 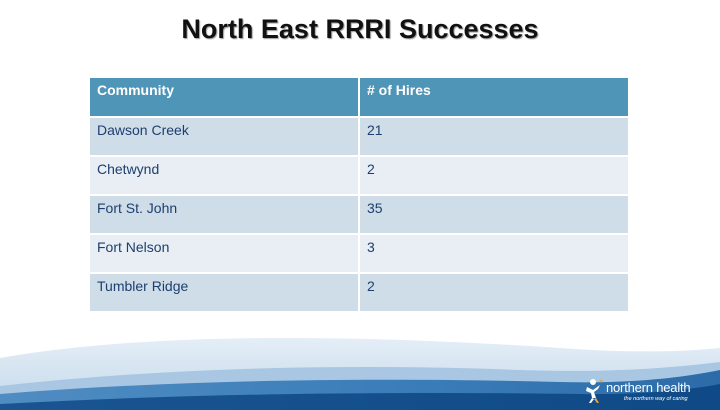 I want to click on cell-community: Fort Nelson, so click(x=224, y=253).